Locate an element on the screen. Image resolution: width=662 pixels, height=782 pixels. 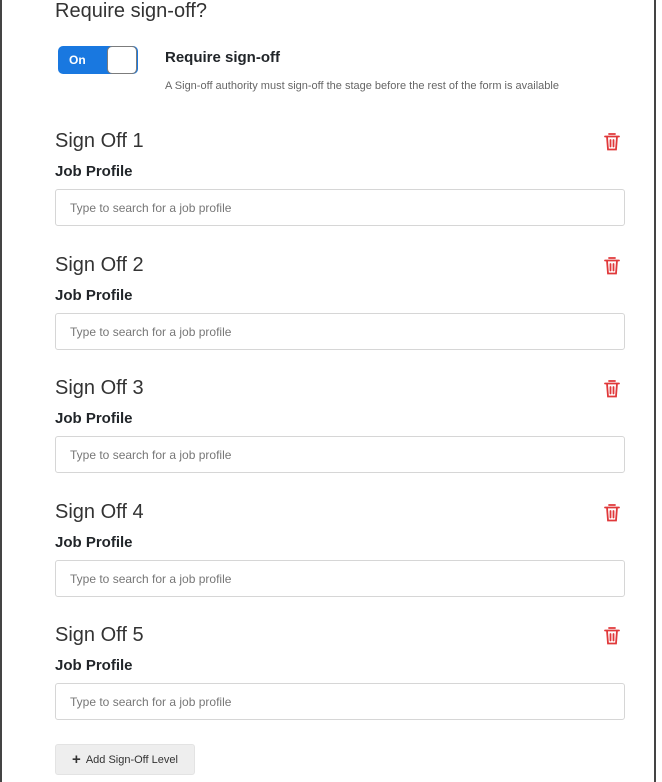
add-signoff-level-button: + Add Sign-Off Level is located at coordinates (125, 759).